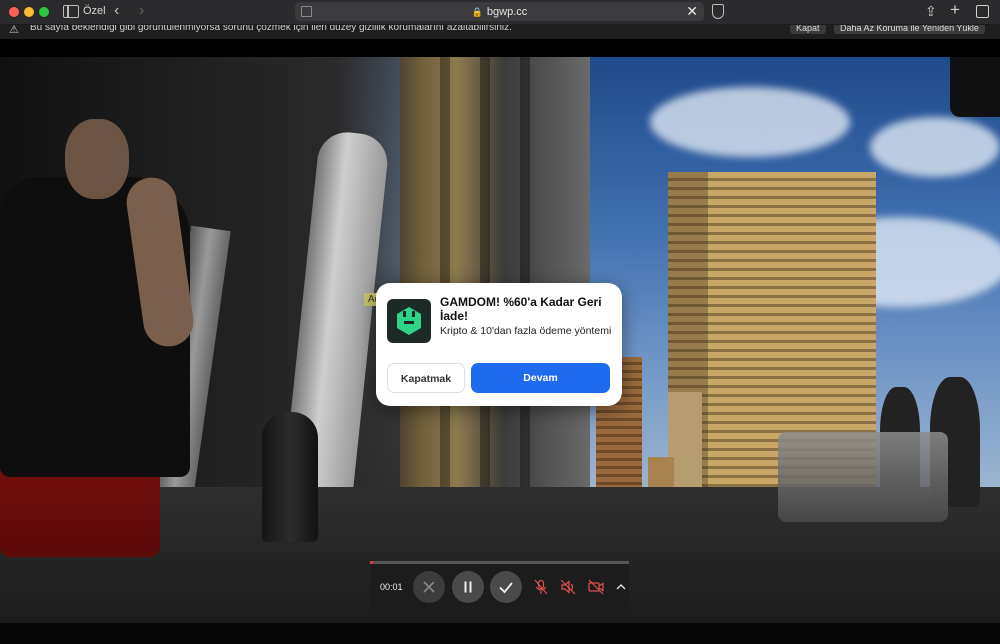 The width and height of the screenshot is (1000, 644). Describe the element at coordinates (621, 587) in the screenshot. I see `chevron-up-icon` at that location.